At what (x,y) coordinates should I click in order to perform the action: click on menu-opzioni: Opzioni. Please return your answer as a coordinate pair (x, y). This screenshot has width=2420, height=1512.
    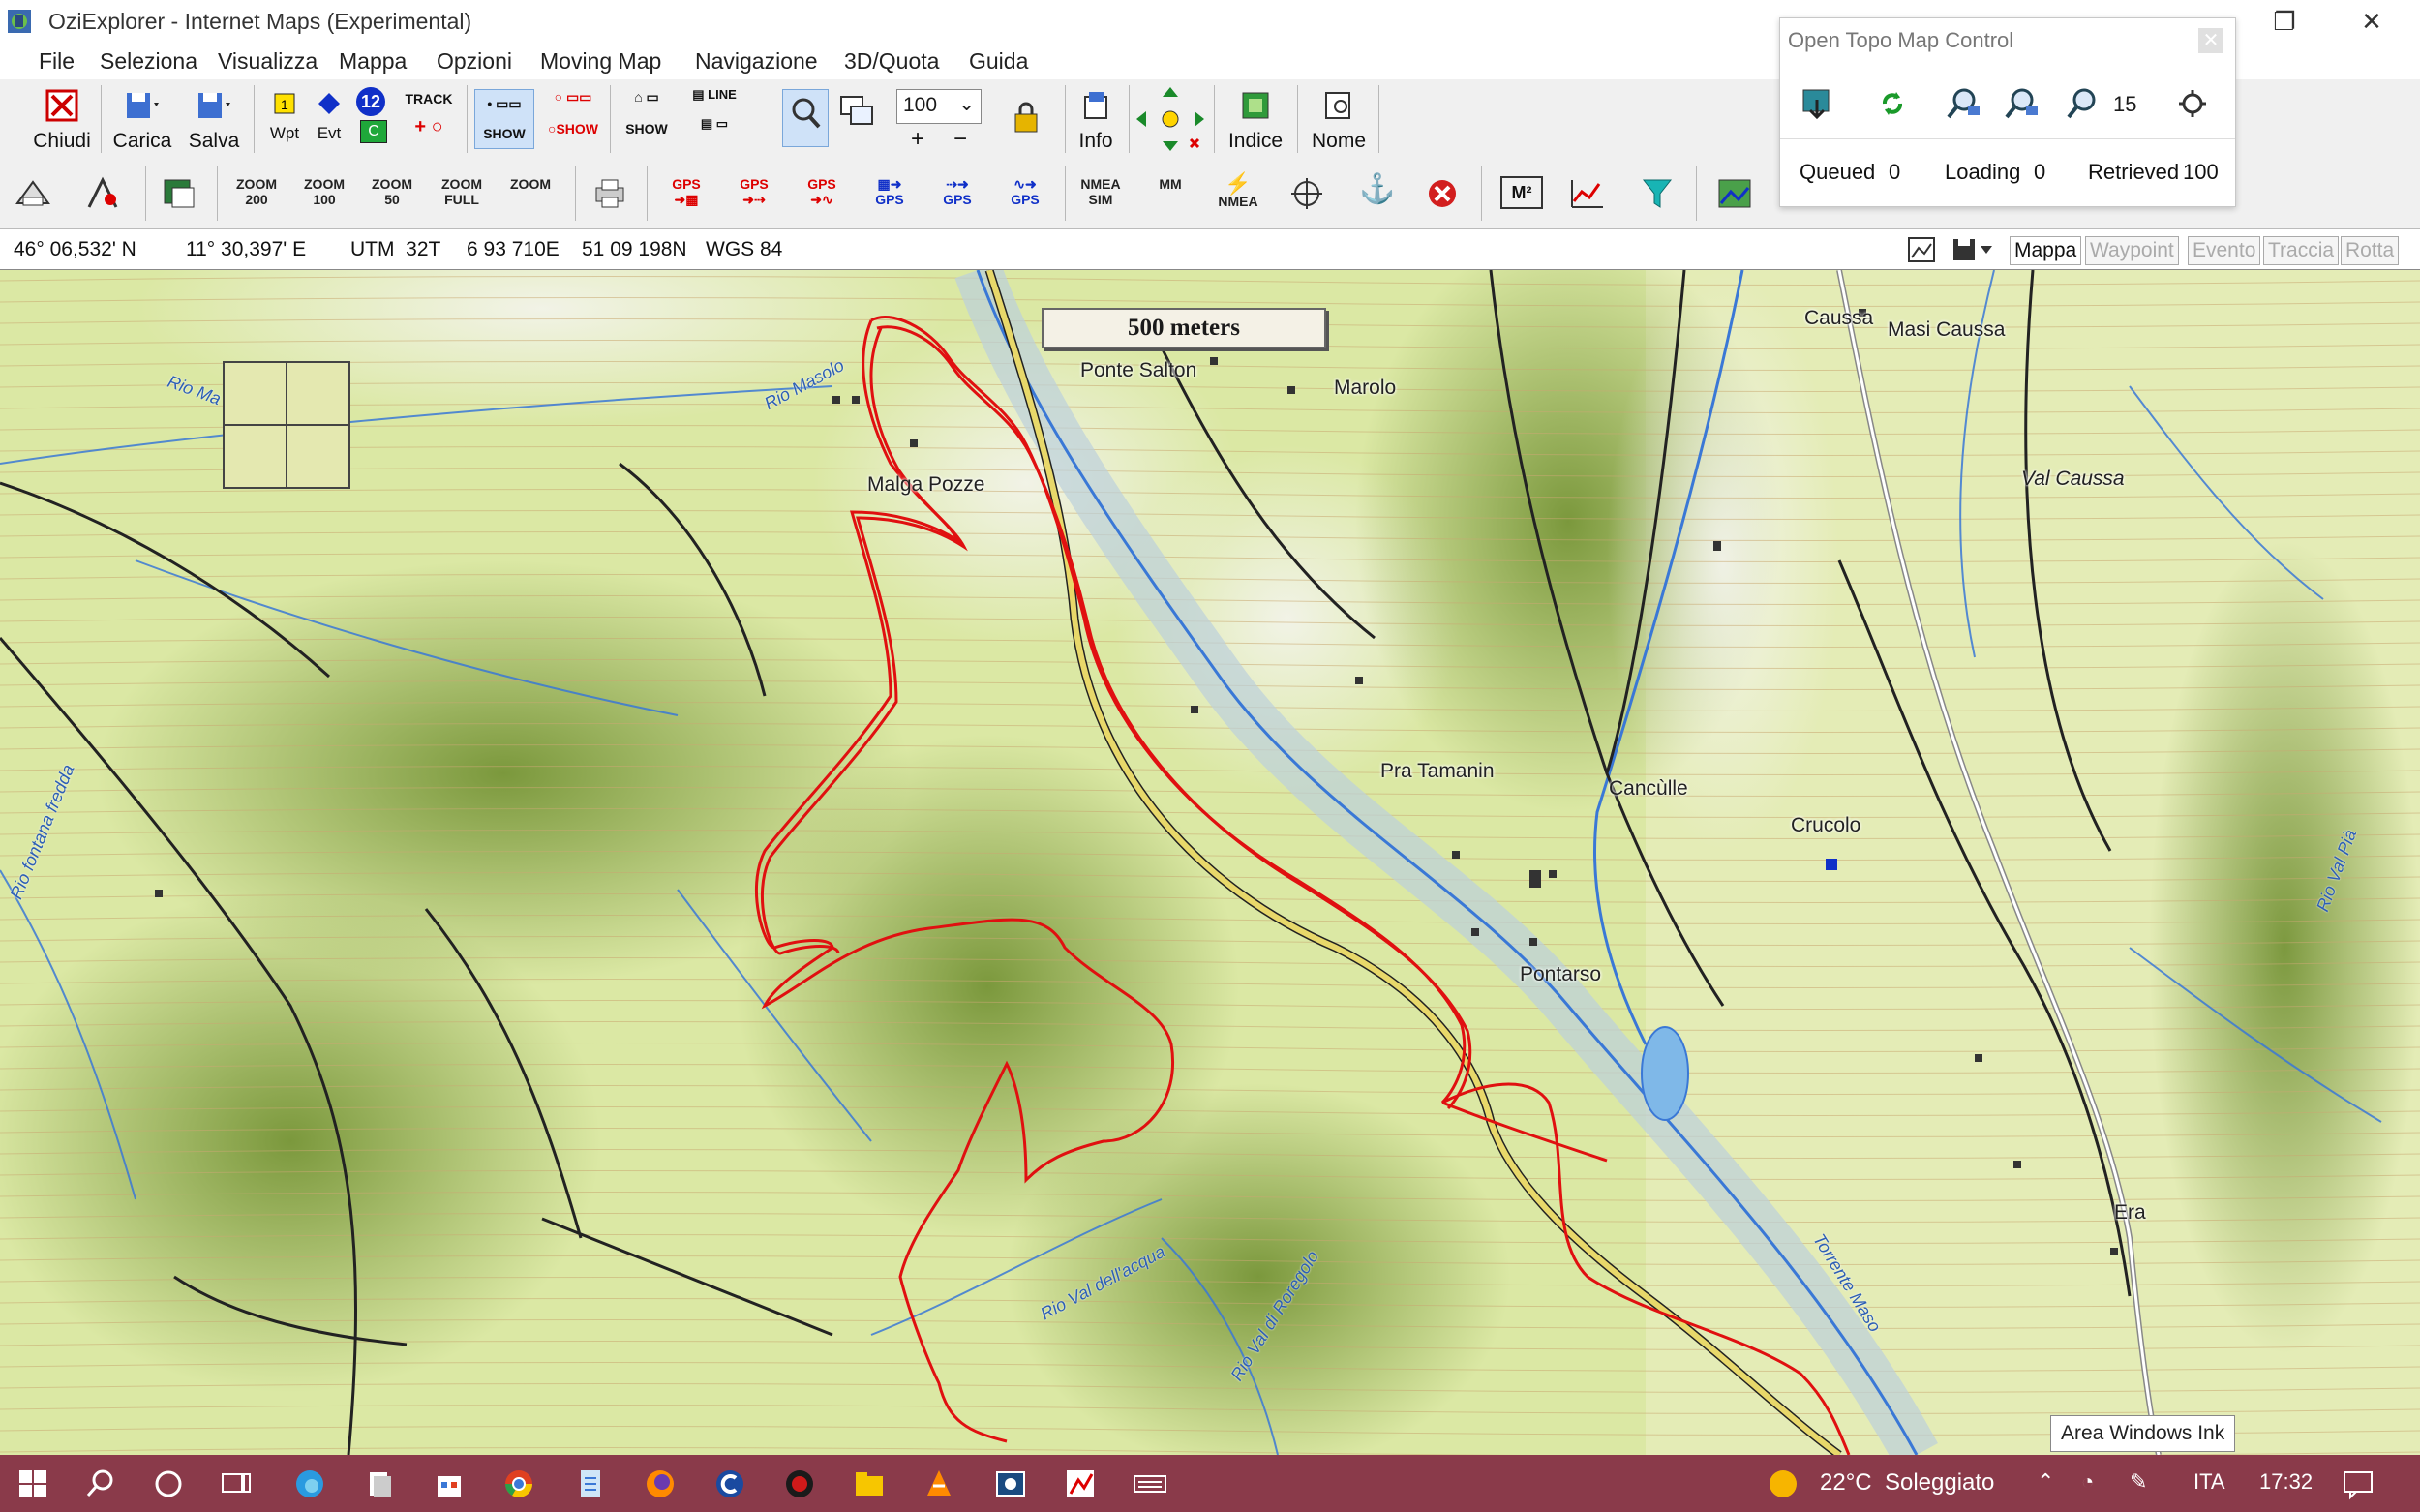
    Looking at the image, I should click on (474, 61).